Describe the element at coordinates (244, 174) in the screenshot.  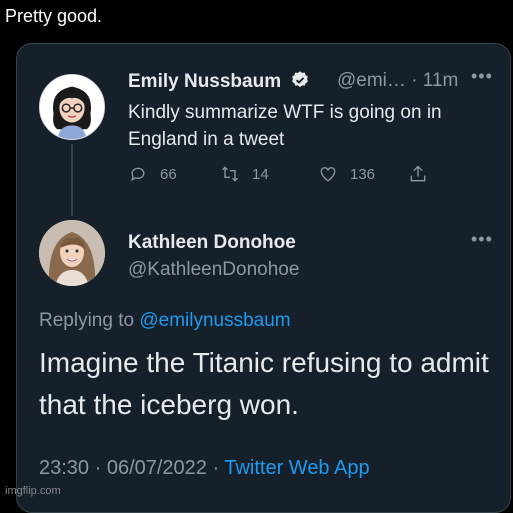
I see `retweet-button: 14` at that location.